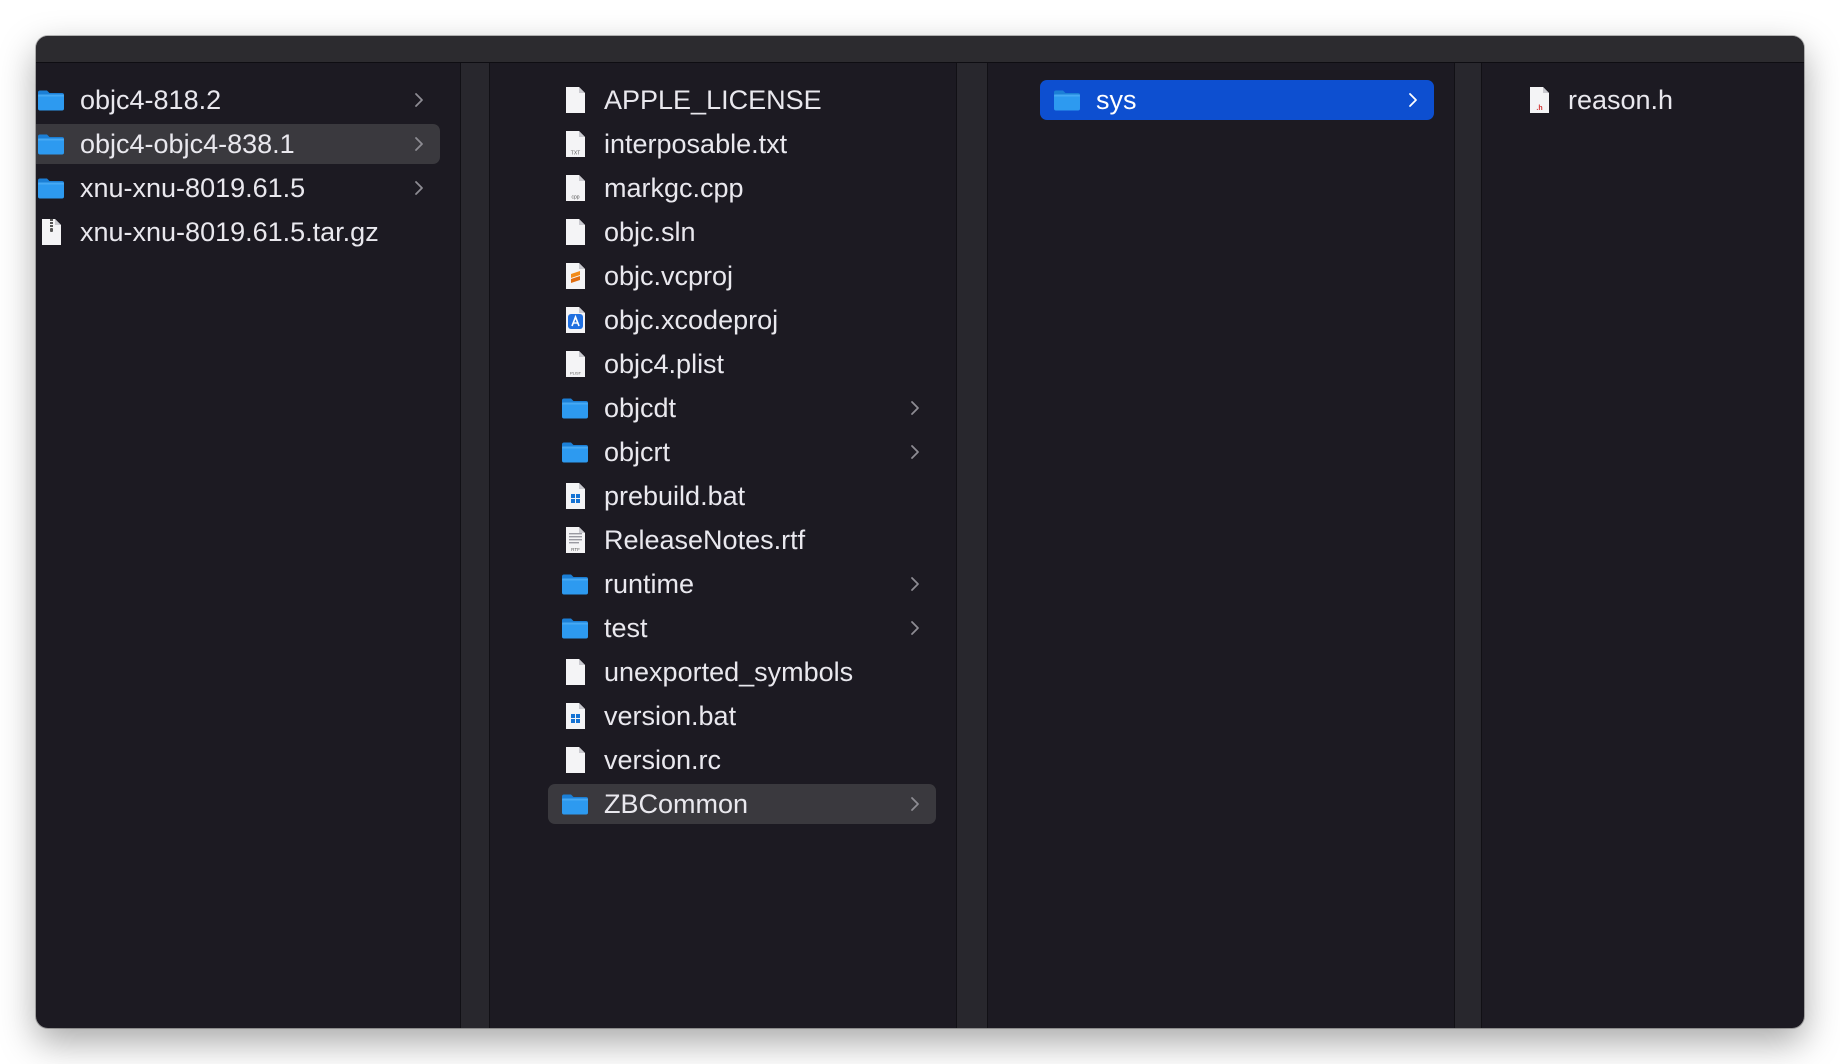 The width and height of the screenshot is (1840, 1064). What do you see at coordinates (663, 759) in the screenshot?
I see `item-label: version.rc` at bounding box center [663, 759].